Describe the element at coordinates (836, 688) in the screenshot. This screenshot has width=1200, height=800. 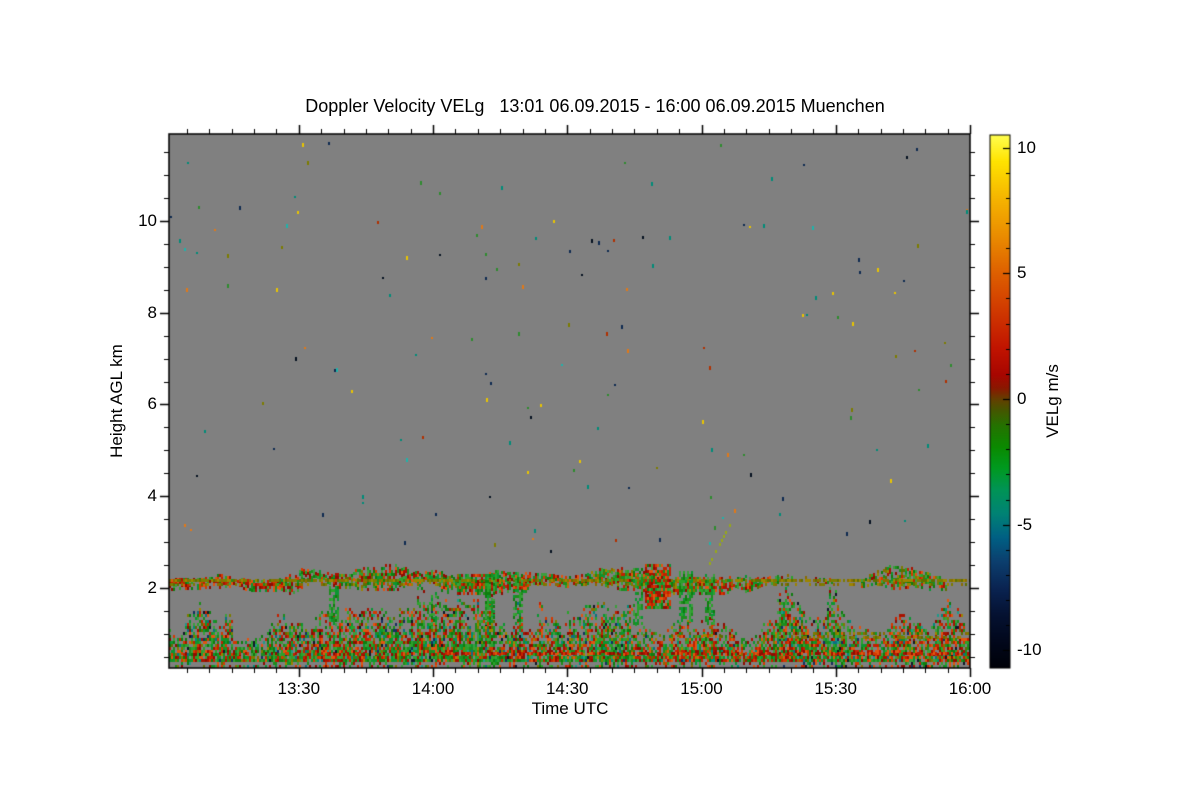
I see `x-tick-label: 15:30` at that location.